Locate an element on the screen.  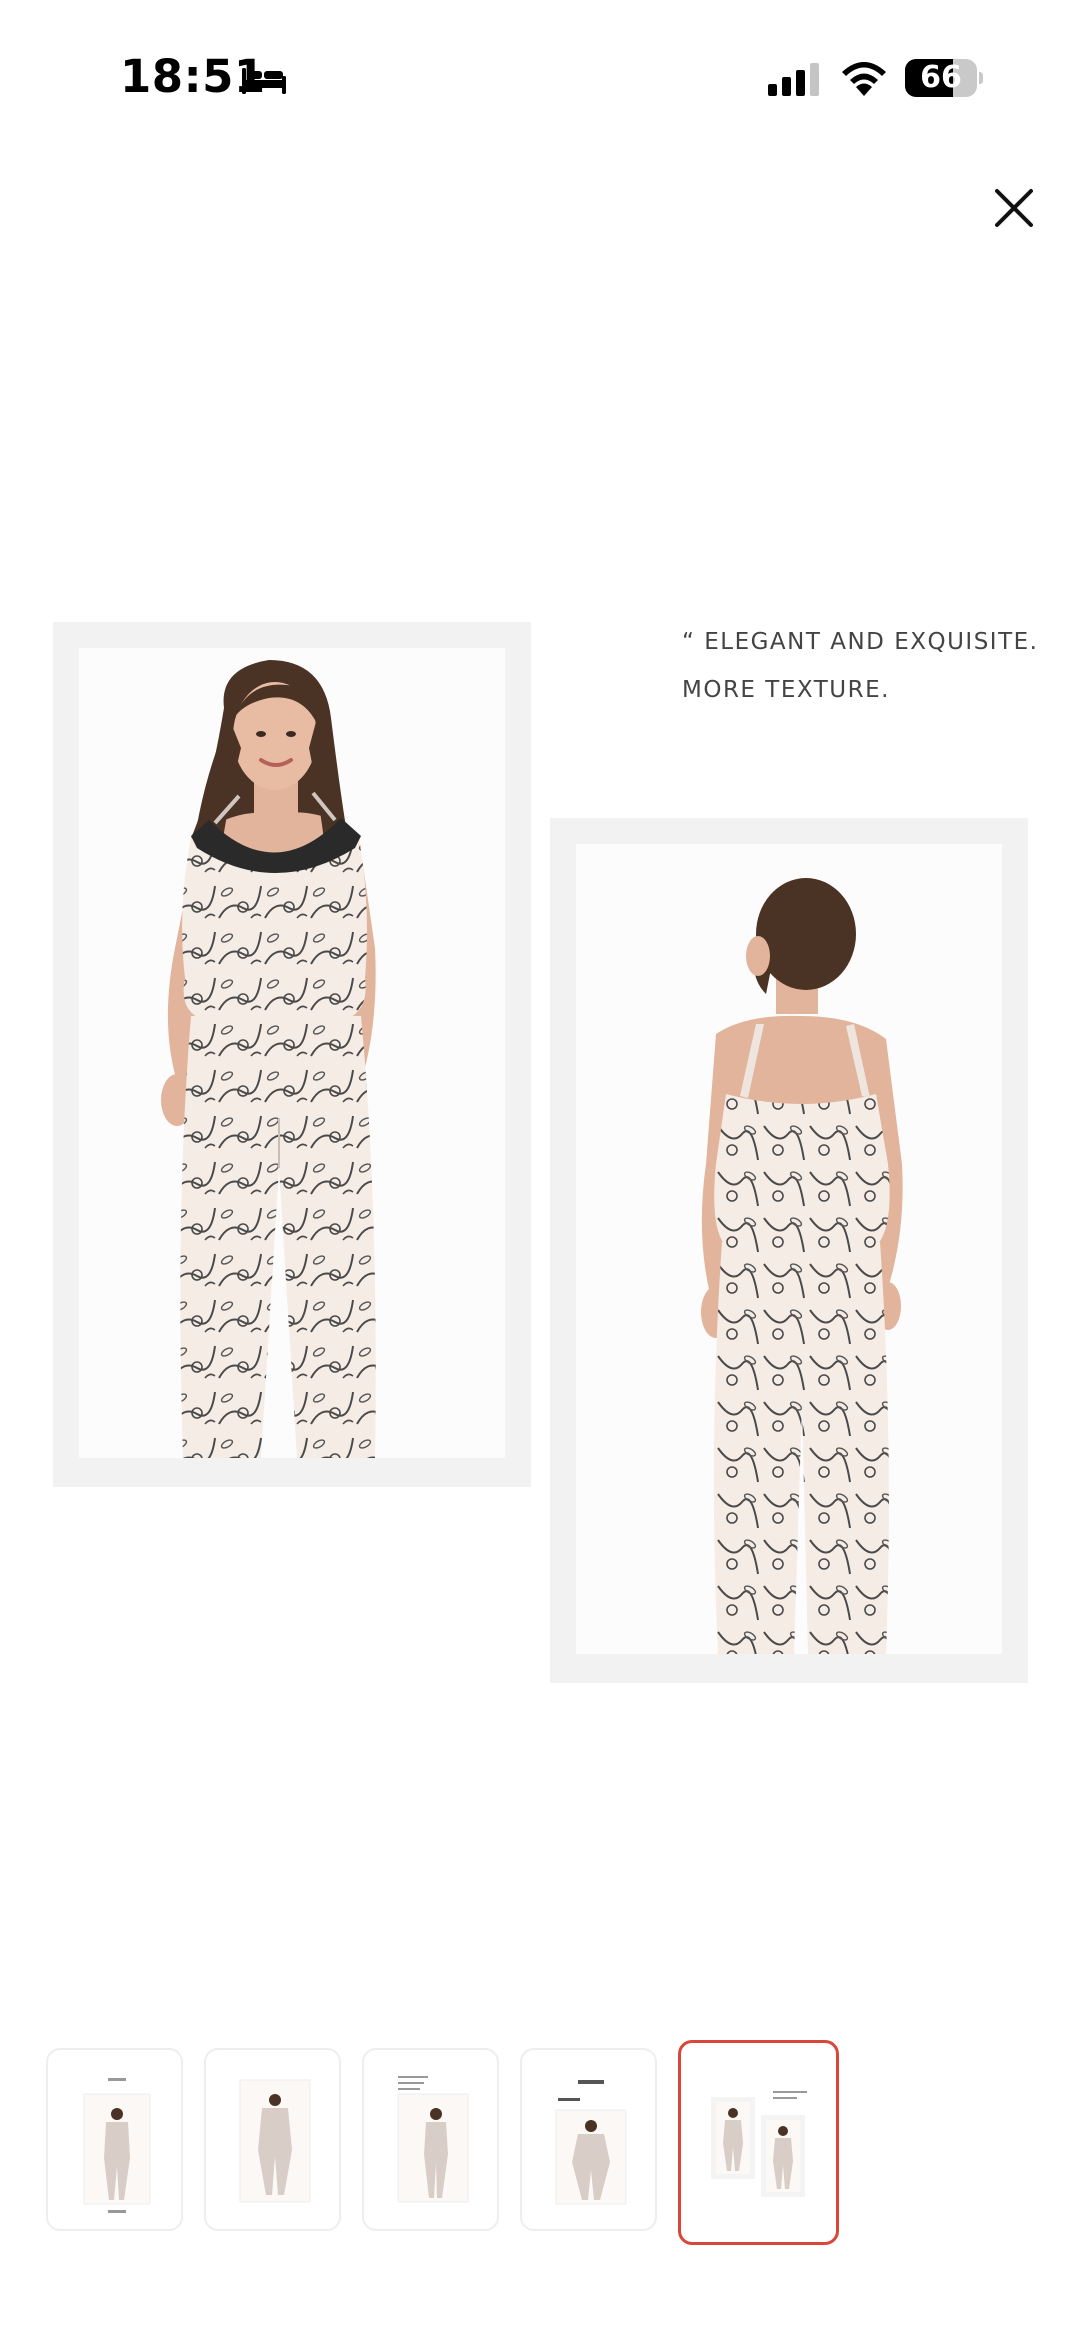
wifi-icon is located at coordinates (864, 79).